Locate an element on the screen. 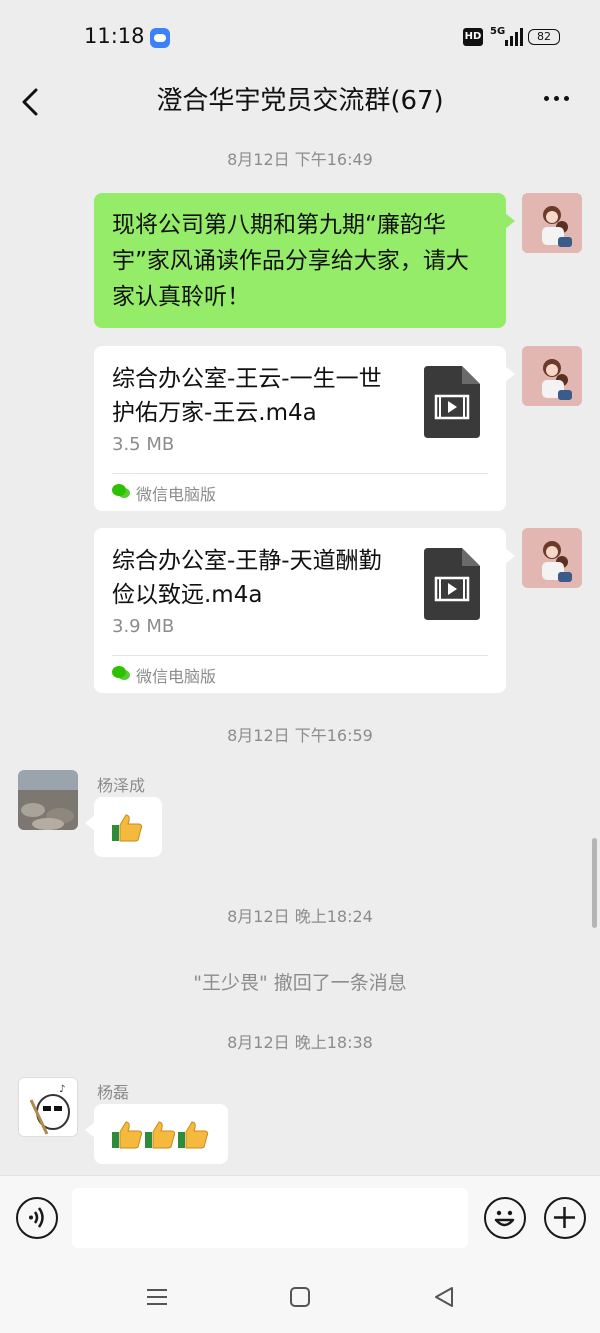  file-name: 综合办公室-王云-一生一世护佑万家-王云.m4a is located at coordinates (247, 396).